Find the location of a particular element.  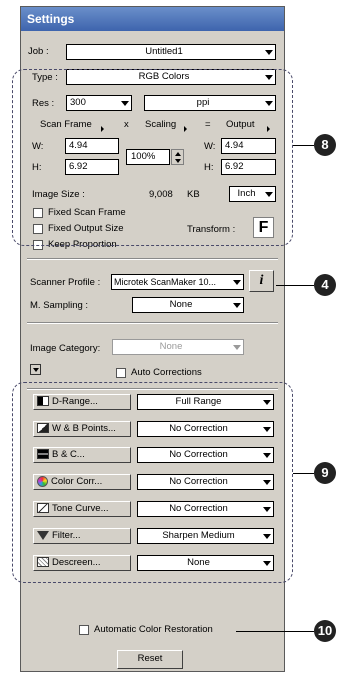

collapse-toggle is located at coordinates (35, 369).